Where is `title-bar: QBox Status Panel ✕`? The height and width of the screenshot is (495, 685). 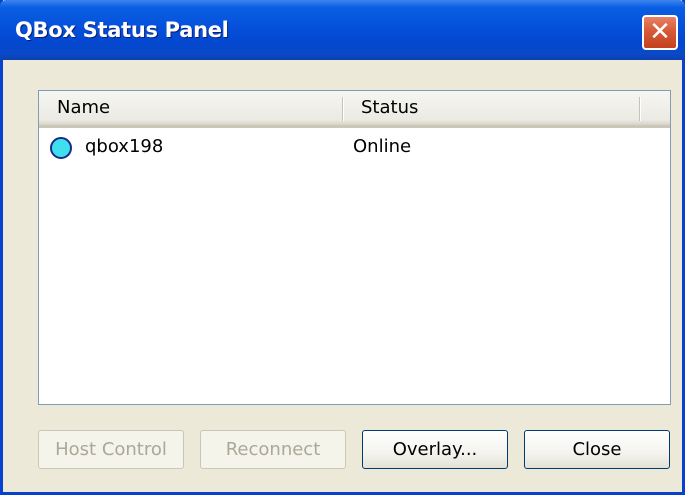 title-bar: QBox Status Panel ✕ is located at coordinates (342, 30).